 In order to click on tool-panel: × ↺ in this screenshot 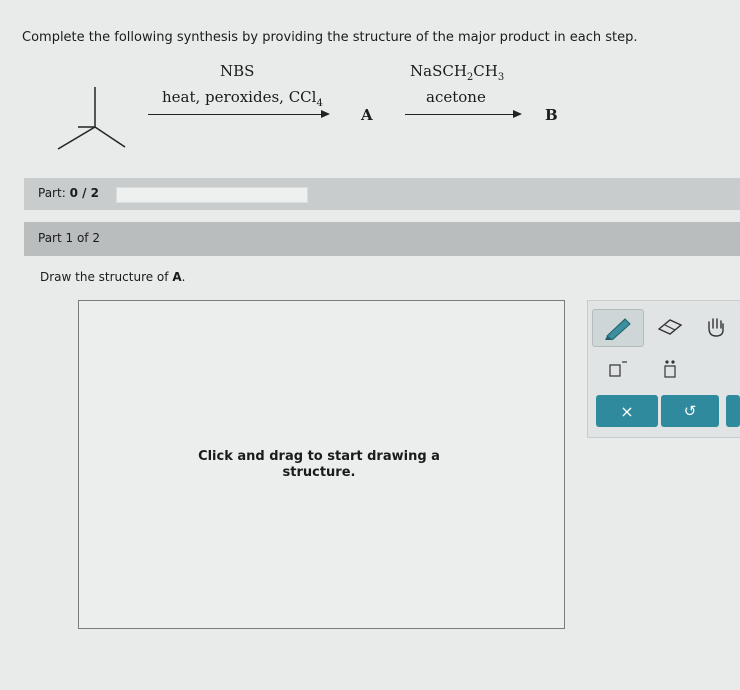, I will do `click(663, 369)`.